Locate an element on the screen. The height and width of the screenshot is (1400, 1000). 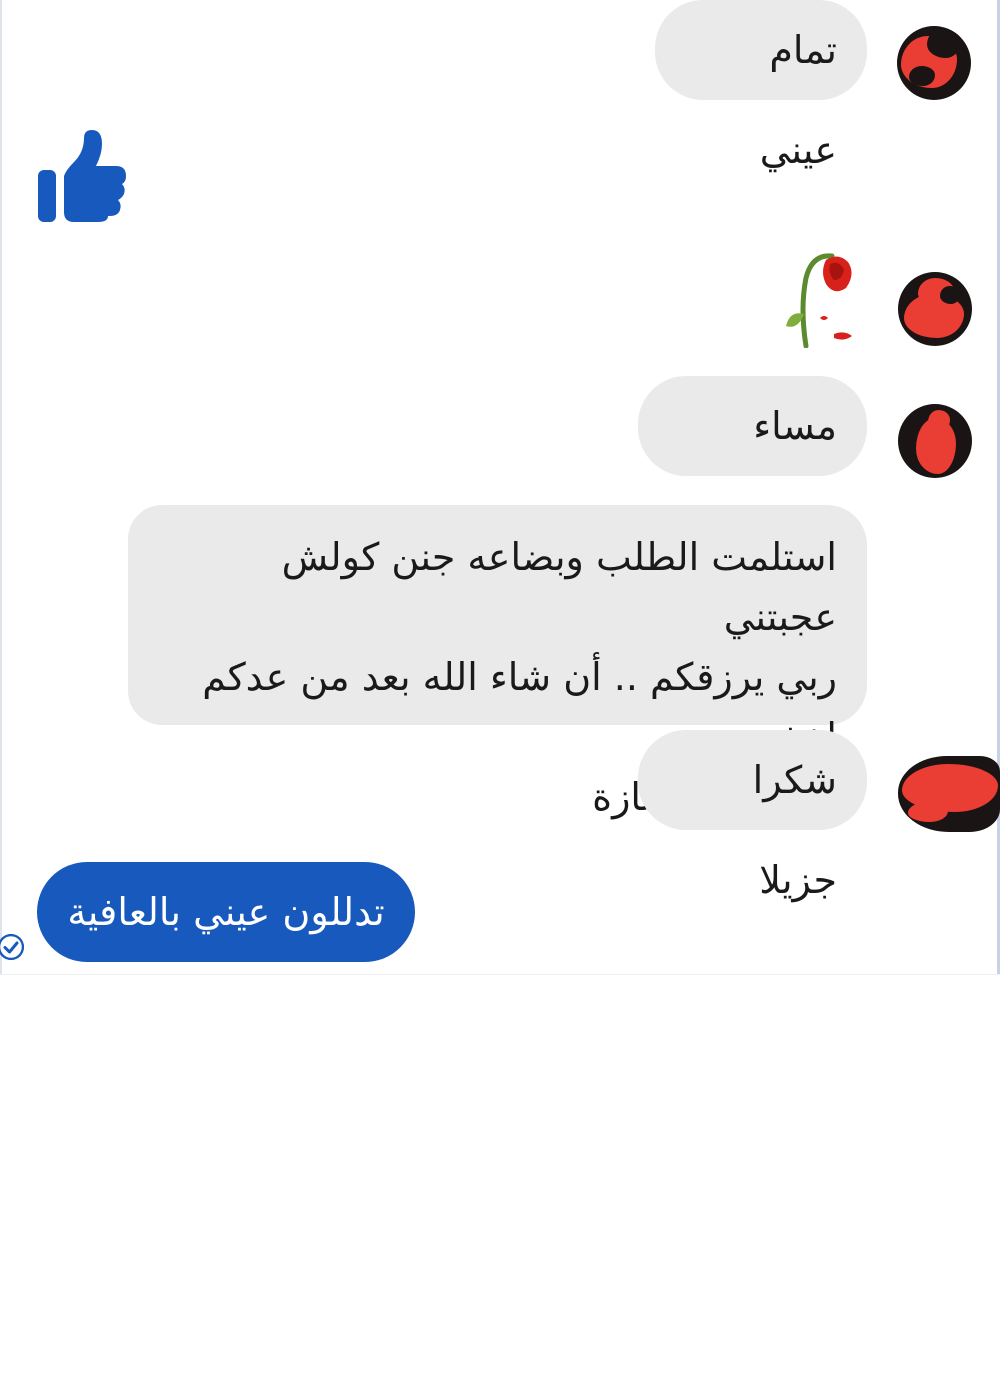
incoming-message-bubble: شكرا جزيلا is located at coordinates (752, 816).